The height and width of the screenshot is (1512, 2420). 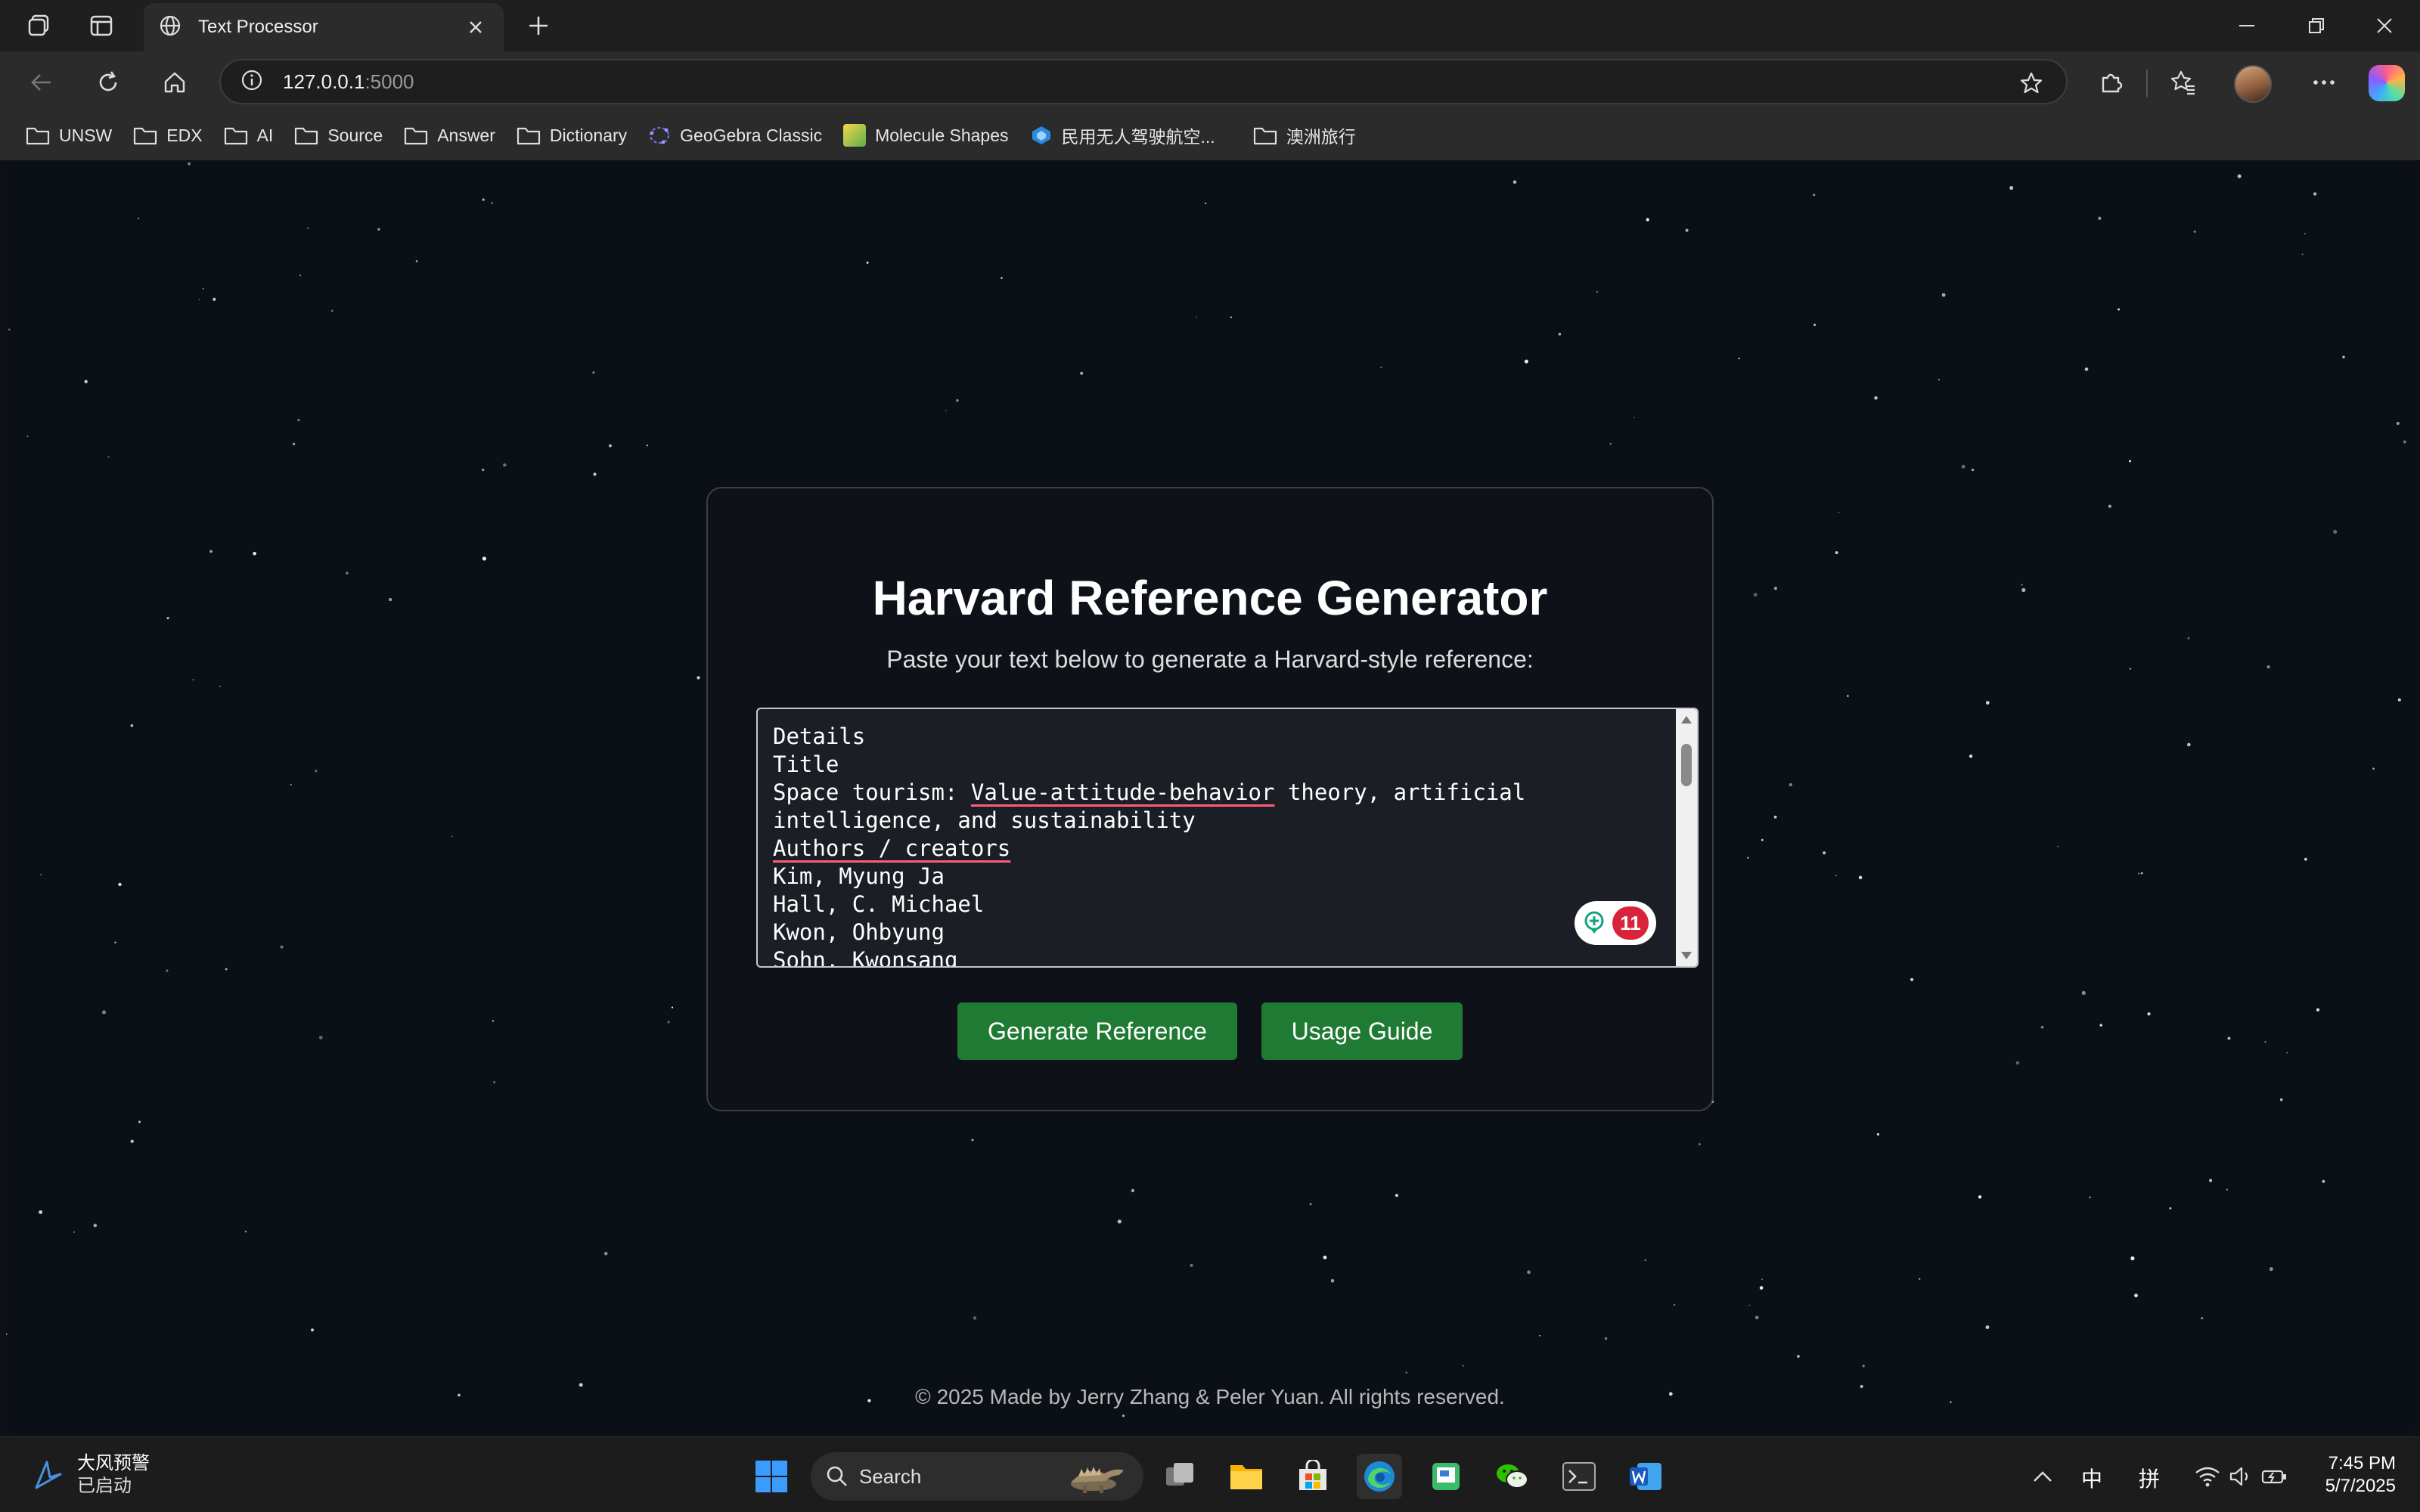 I want to click on grammar-checker-badge: 11, so click(x=1615, y=923).